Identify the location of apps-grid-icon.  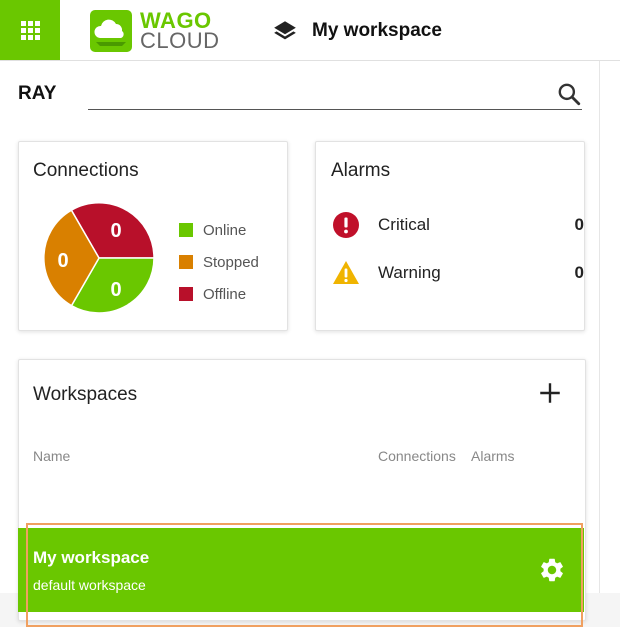
(30, 30).